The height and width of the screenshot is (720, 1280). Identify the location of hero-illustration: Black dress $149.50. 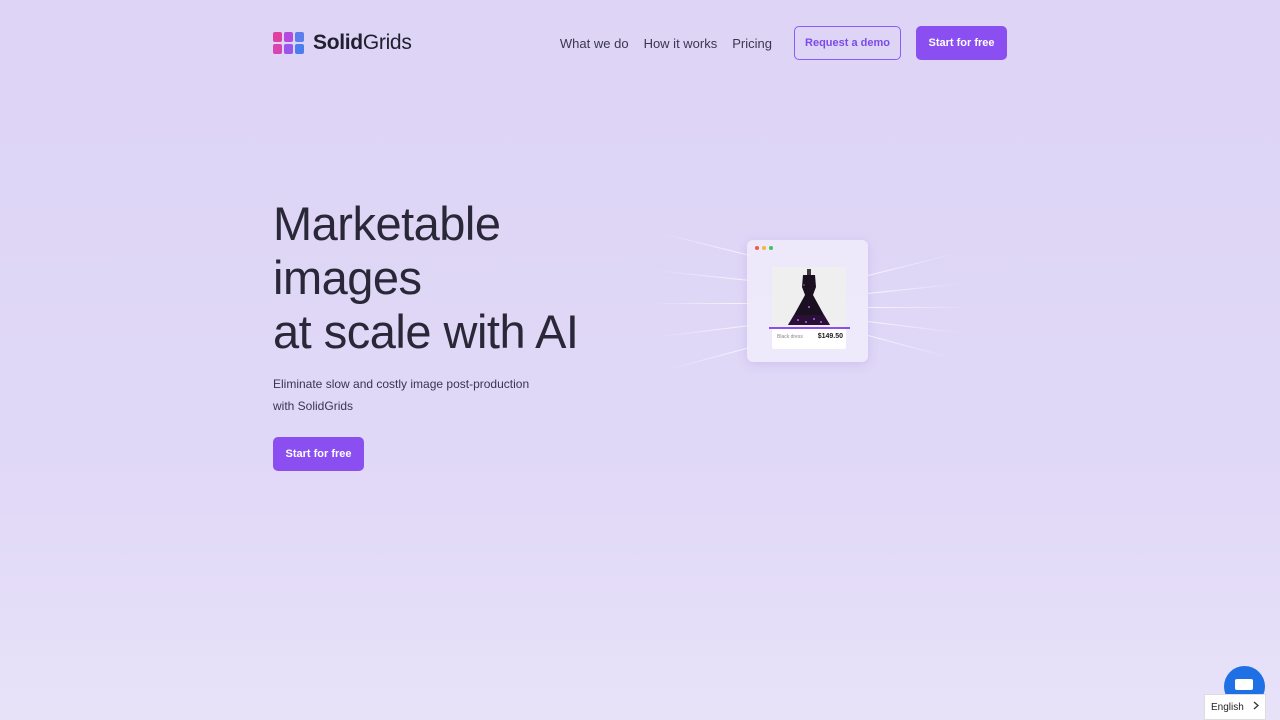
(805, 305).